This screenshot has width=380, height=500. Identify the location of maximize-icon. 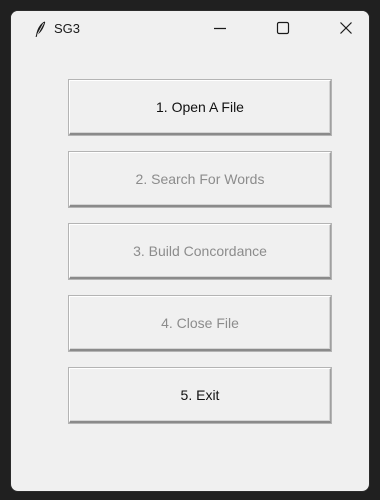
(283, 28).